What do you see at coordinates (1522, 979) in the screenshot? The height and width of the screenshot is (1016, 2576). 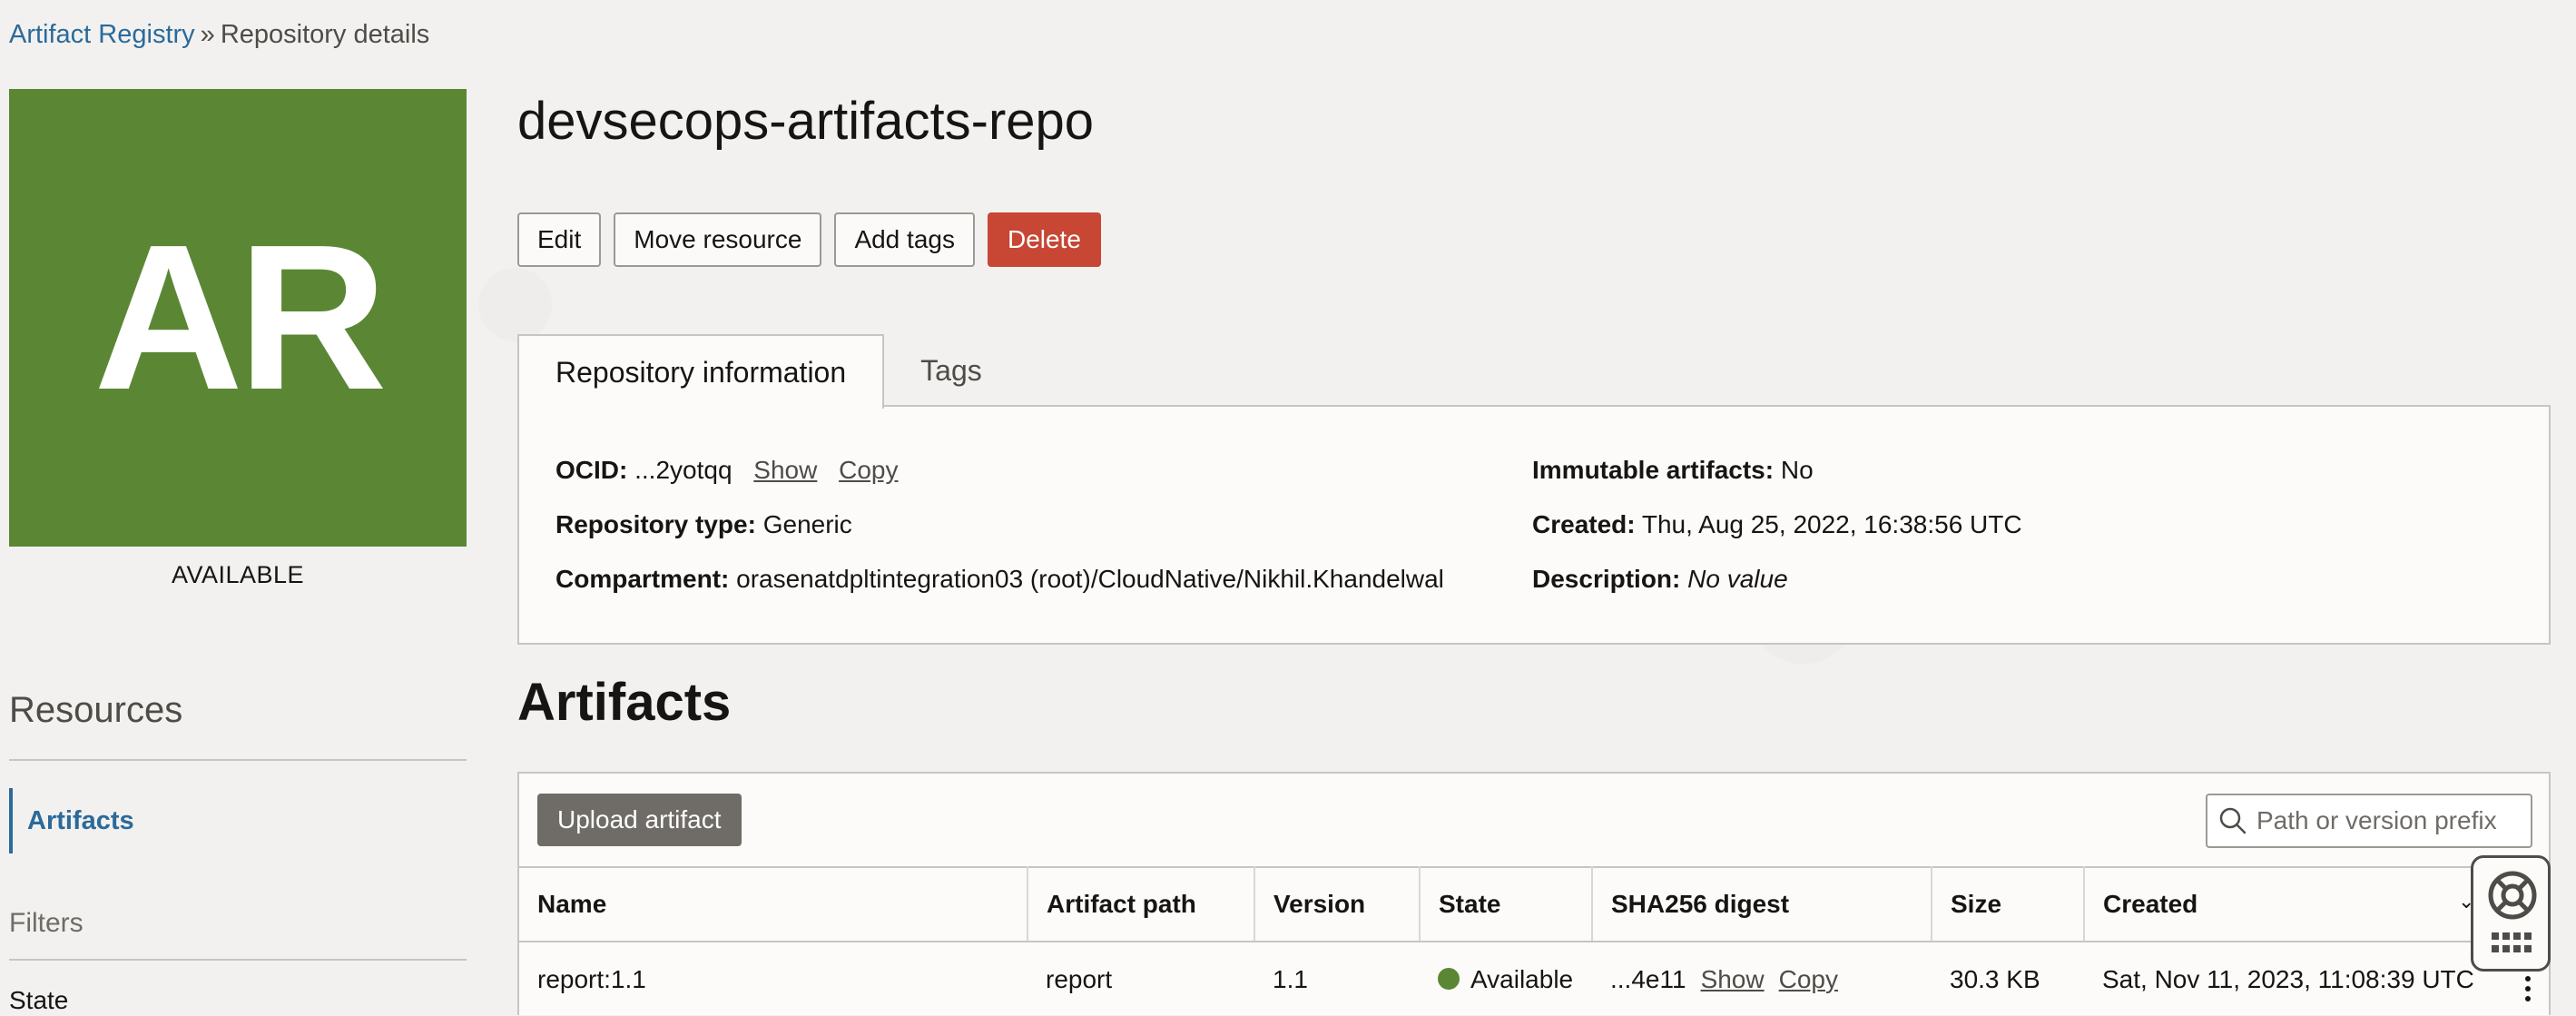 I see `state-label: Available` at bounding box center [1522, 979].